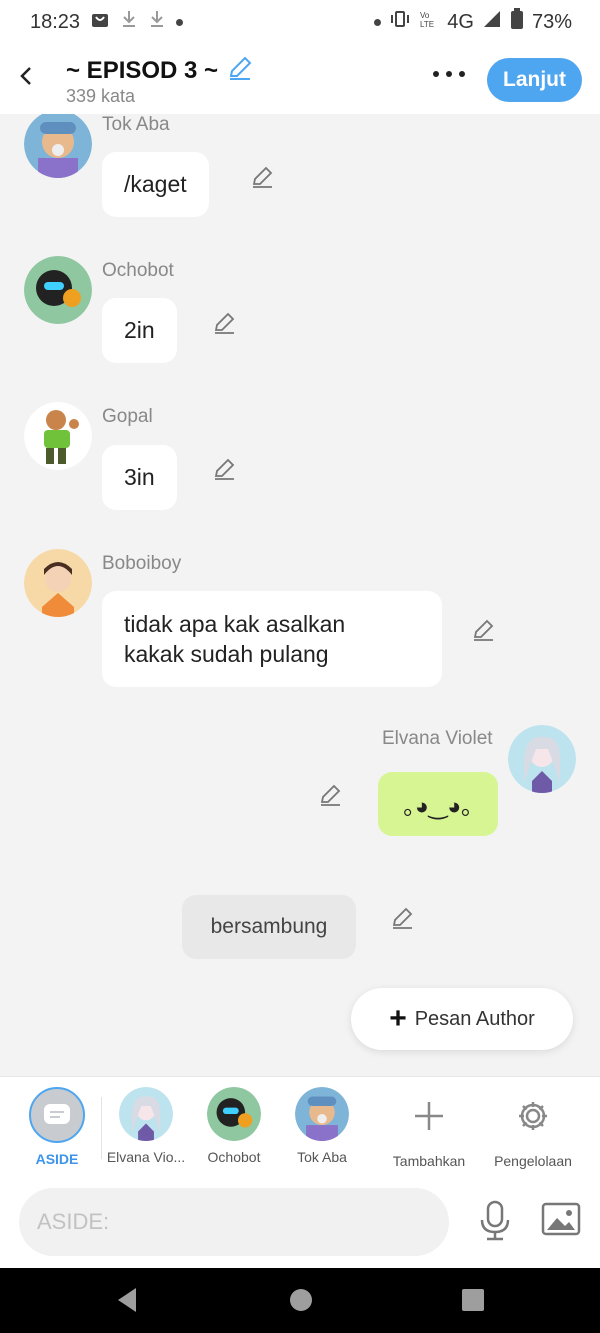 The width and height of the screenshot is (600, 1333). What do you see at coordinates (142, 70) in the screenshot?
I see `episode-title: ~ EPISOD 3 ~` at bounding box center [142, 70].